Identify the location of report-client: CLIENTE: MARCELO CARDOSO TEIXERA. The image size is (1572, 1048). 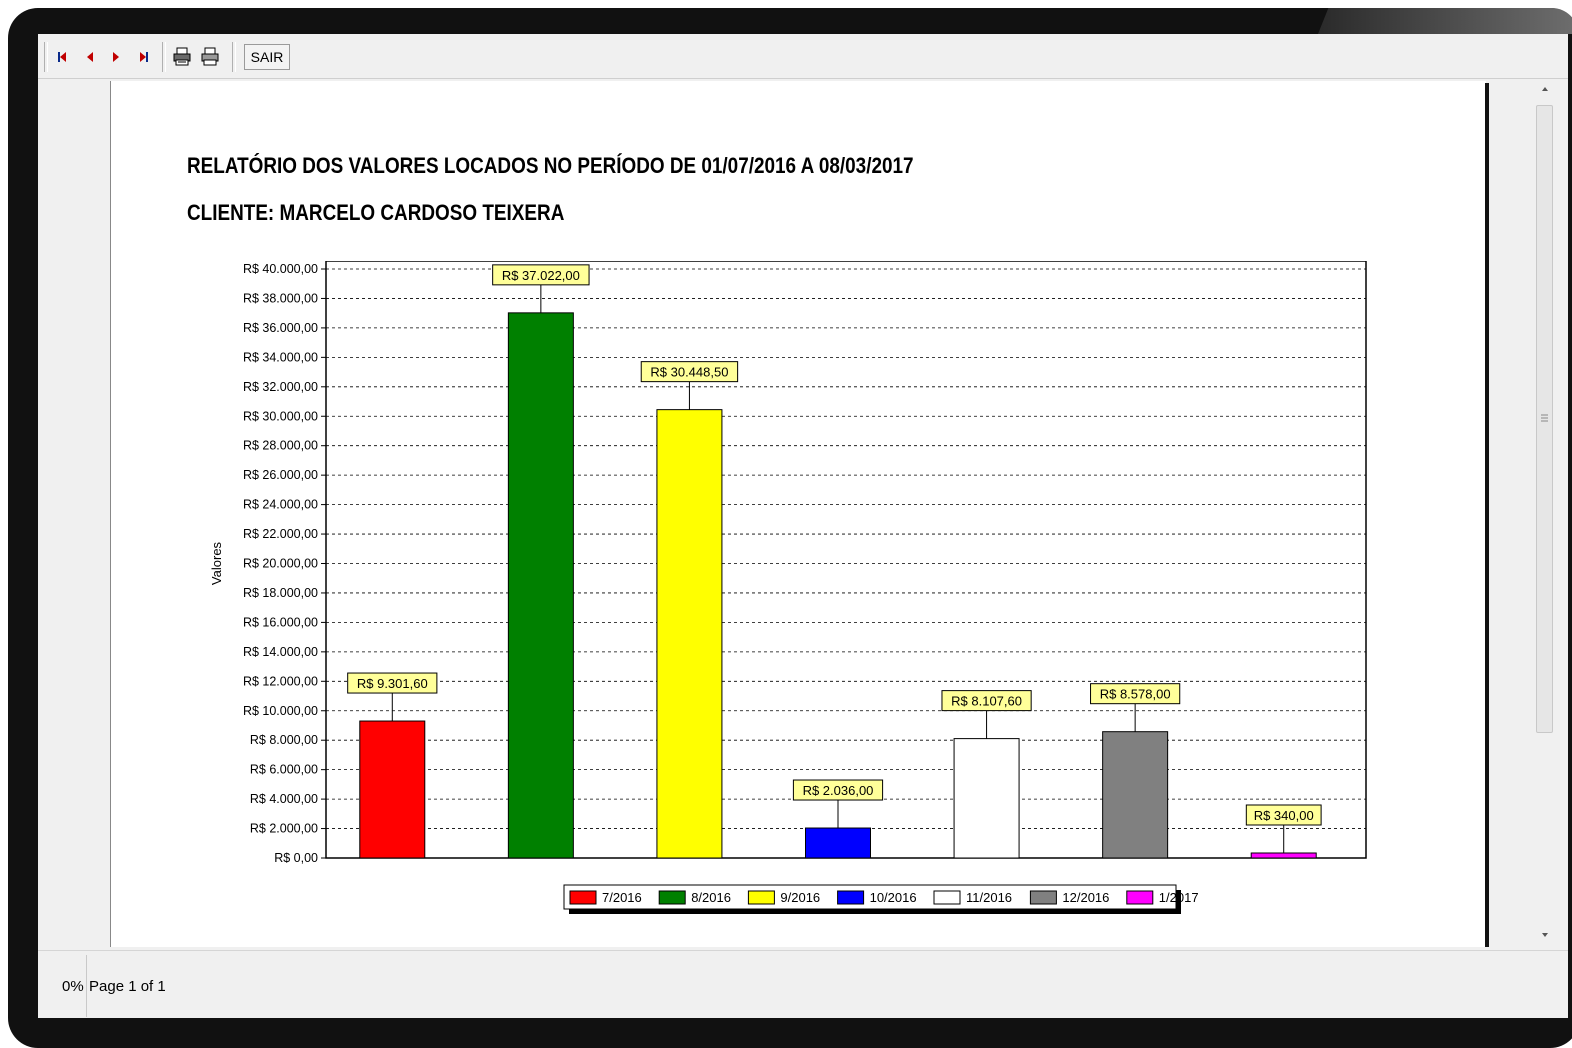
(376, 212).